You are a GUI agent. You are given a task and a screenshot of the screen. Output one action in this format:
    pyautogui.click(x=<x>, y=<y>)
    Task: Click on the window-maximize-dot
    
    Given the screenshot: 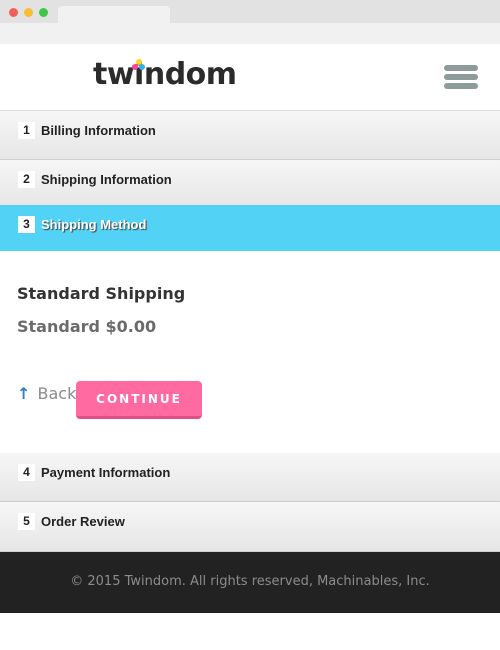 What is the action you would take?
    pyautogui.click(x=43, y=12)
    